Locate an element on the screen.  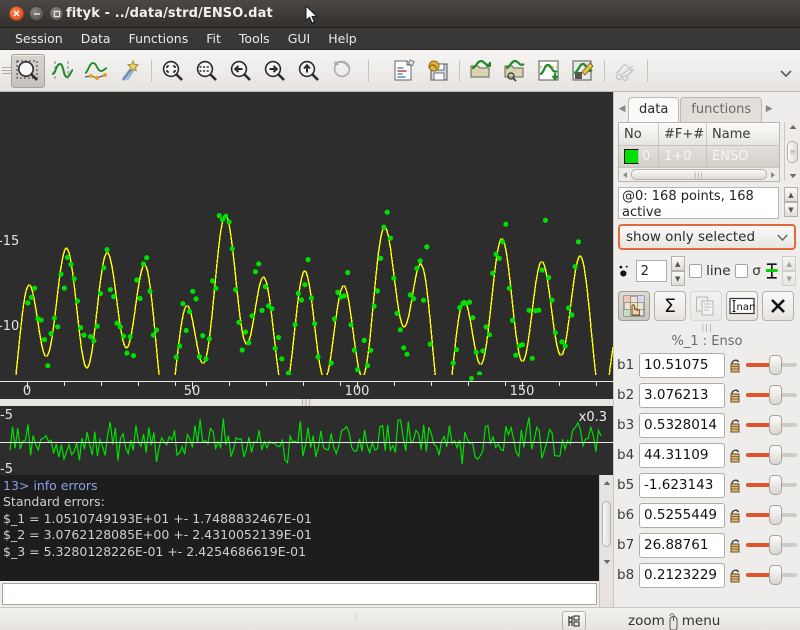
console-scroll-thumb is located at coordinates (606, 523).